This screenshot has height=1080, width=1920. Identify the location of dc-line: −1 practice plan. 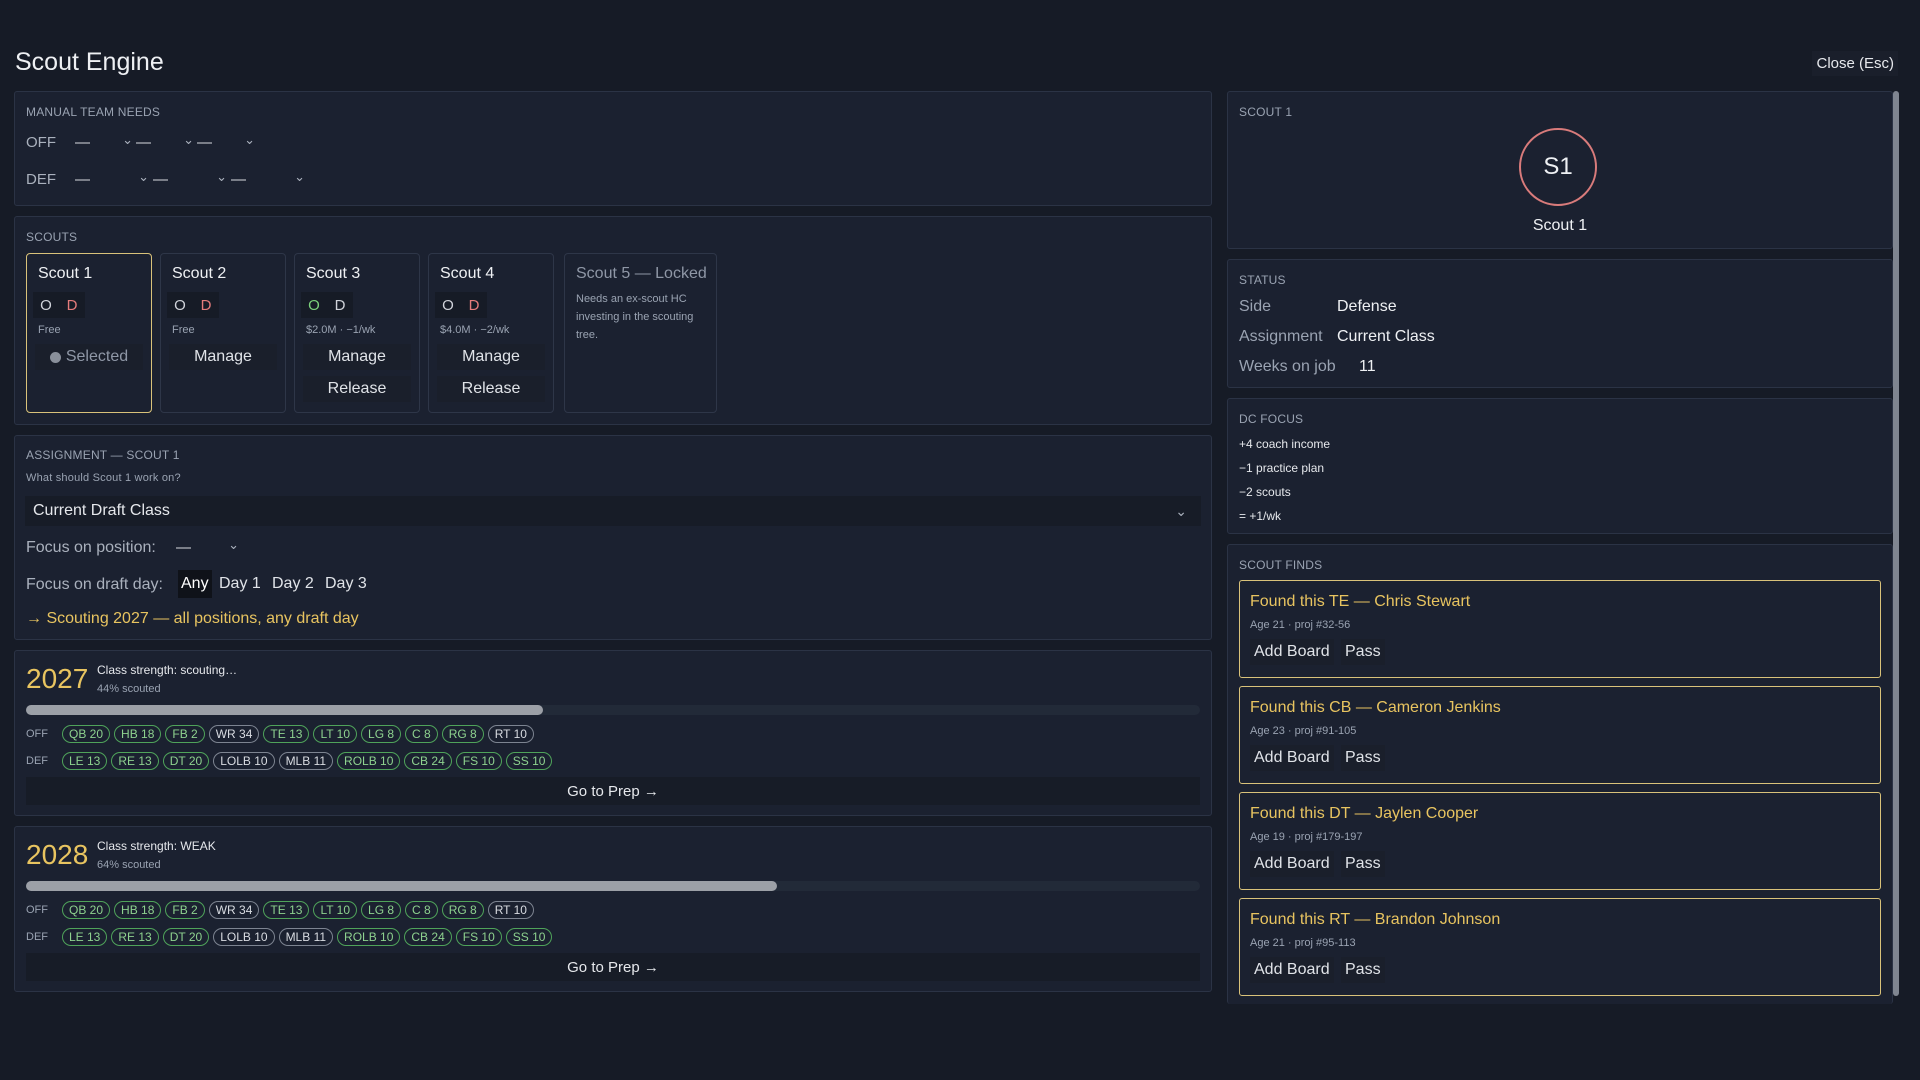
(1282, 468).